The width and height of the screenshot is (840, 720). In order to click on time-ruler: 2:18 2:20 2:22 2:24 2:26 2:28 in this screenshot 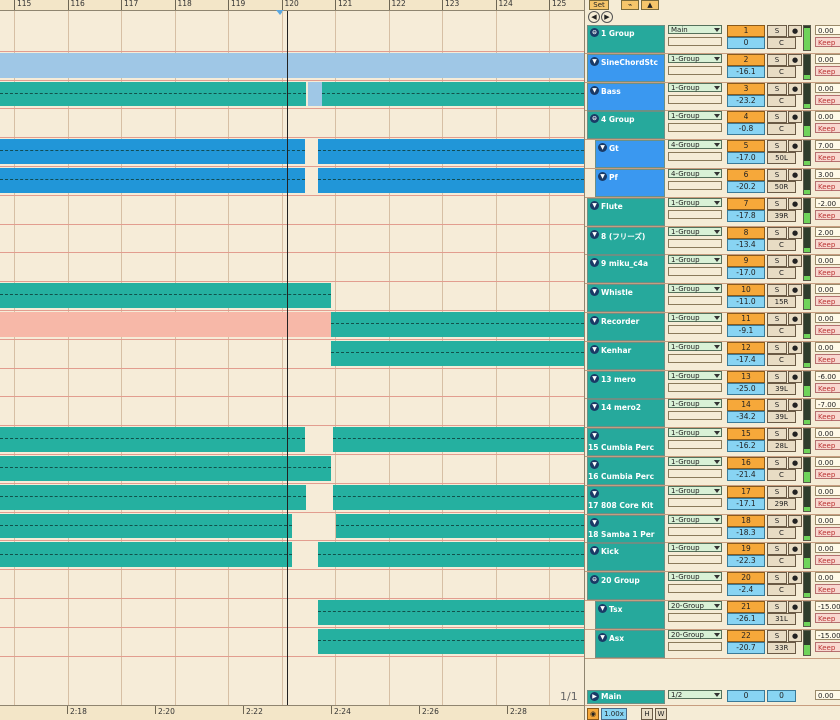, I will do `click(292, 712)`.